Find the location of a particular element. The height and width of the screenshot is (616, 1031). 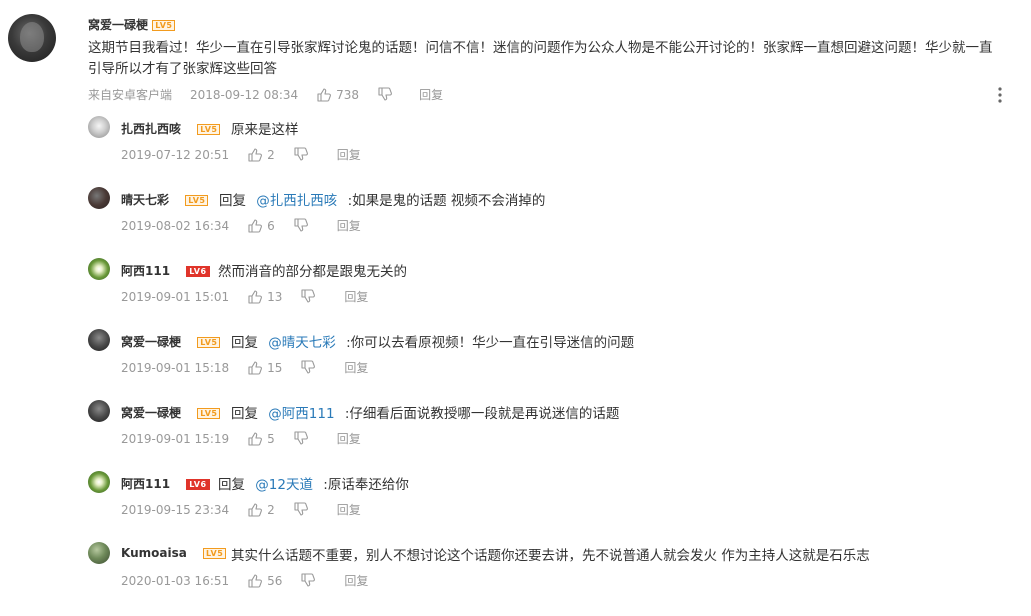

timestamp: 2019-09-01 15:19 is located at coordinates (175, 438).